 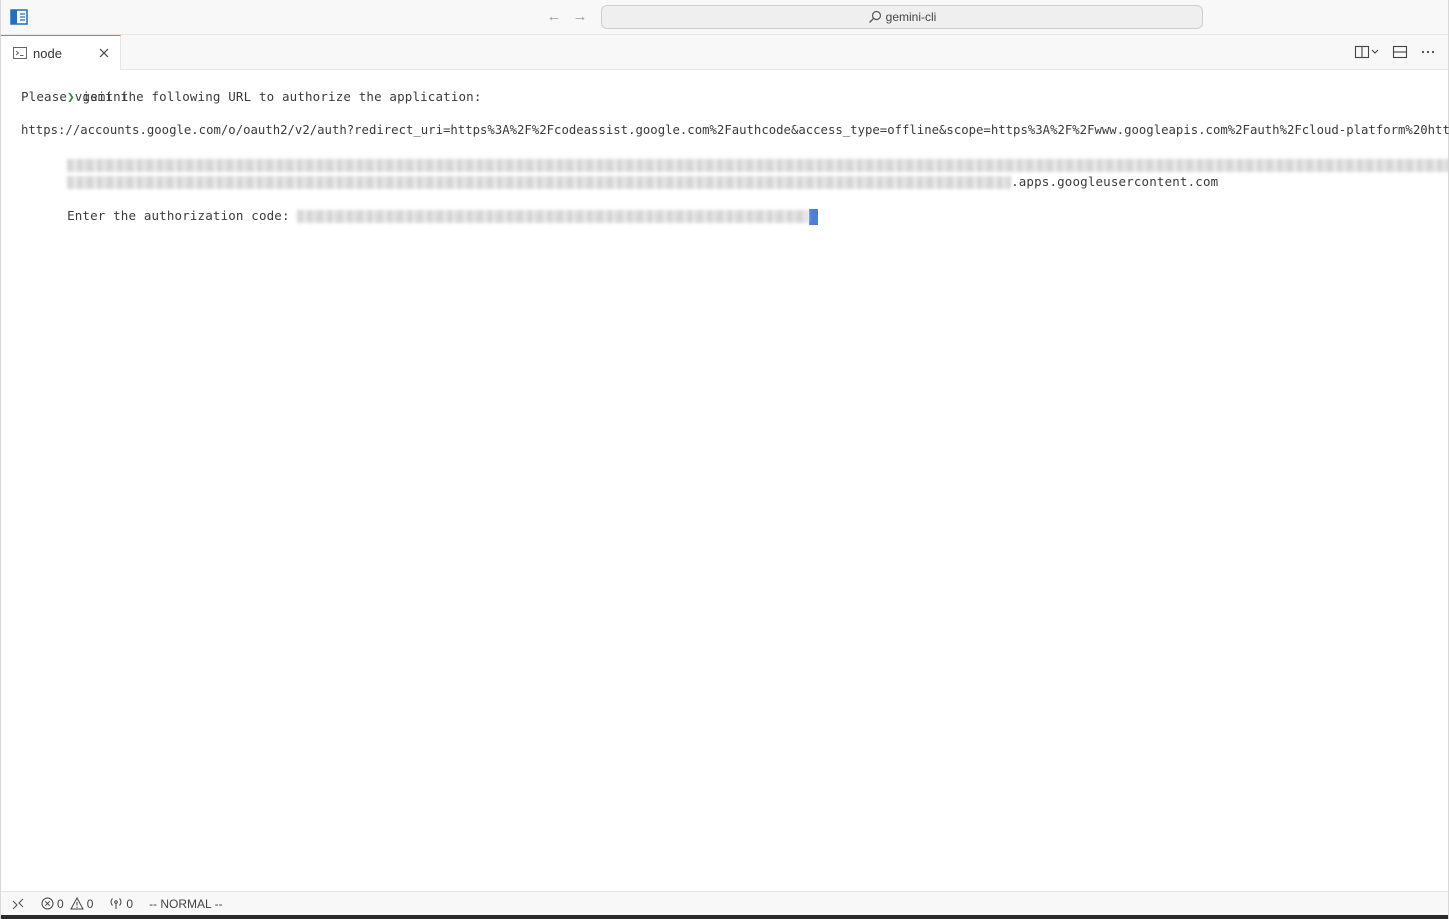 I want to click on ports-count: 0, so click(x=130, y=903).